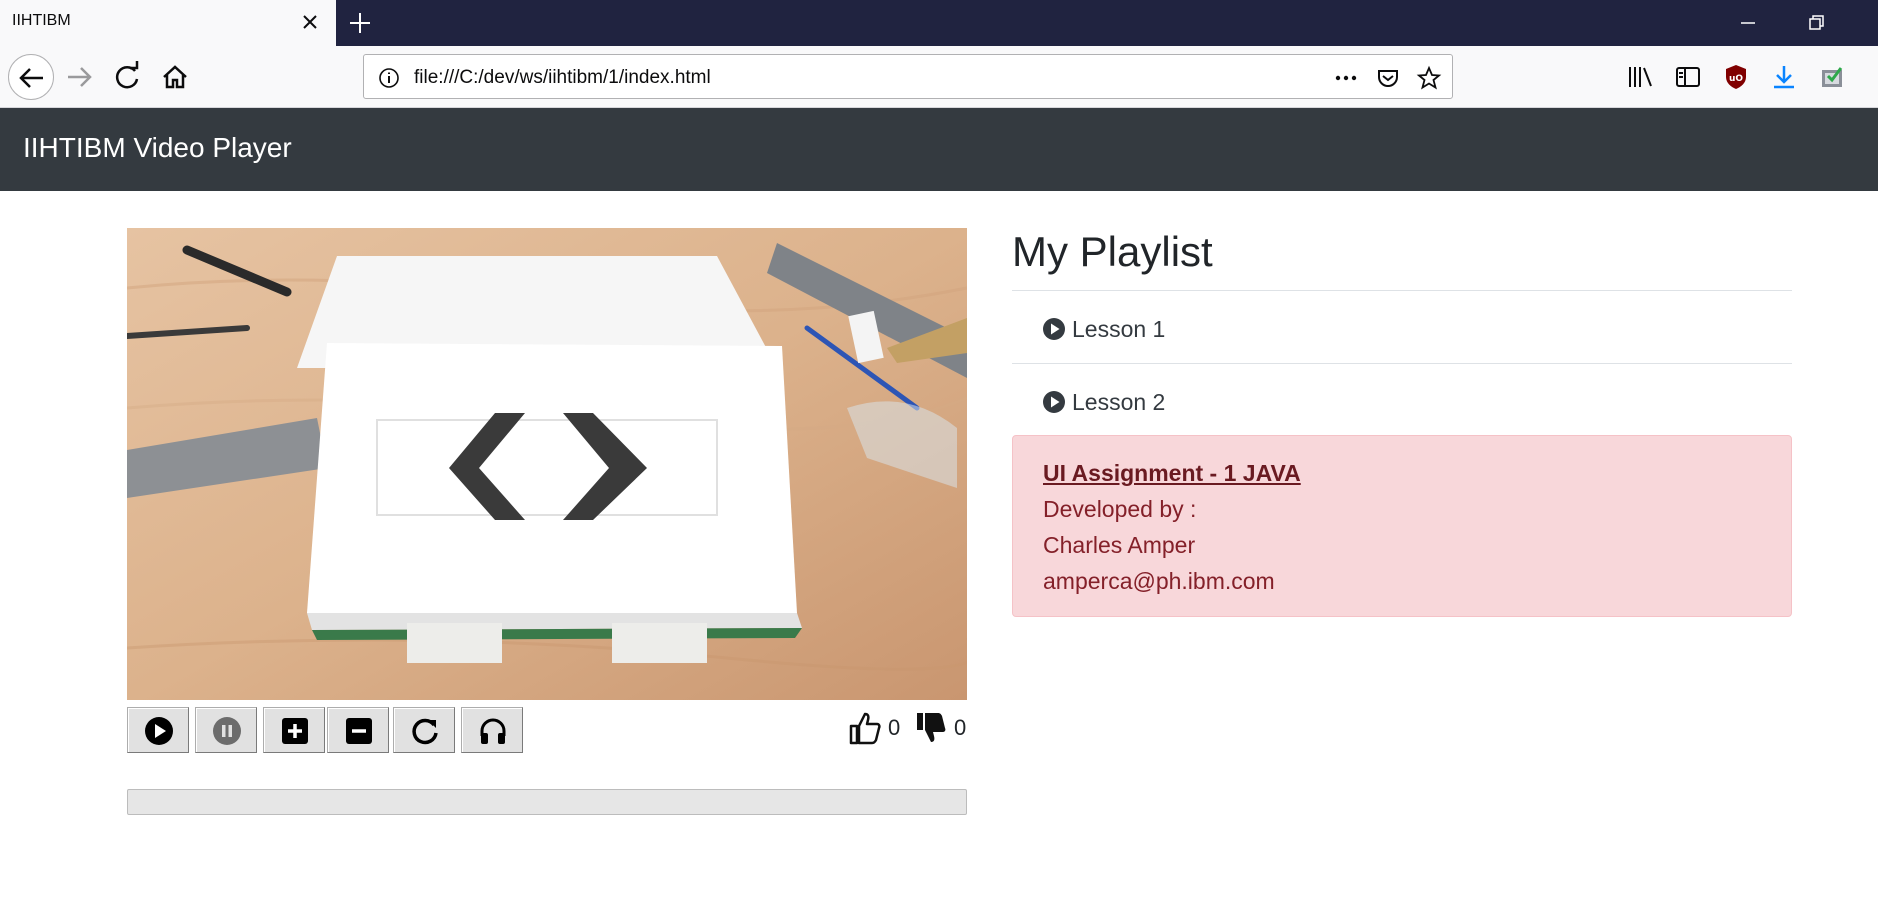 The width and height of the screenshot is (1878, 921). I want to click on volume-down-button, so click(358, 730).